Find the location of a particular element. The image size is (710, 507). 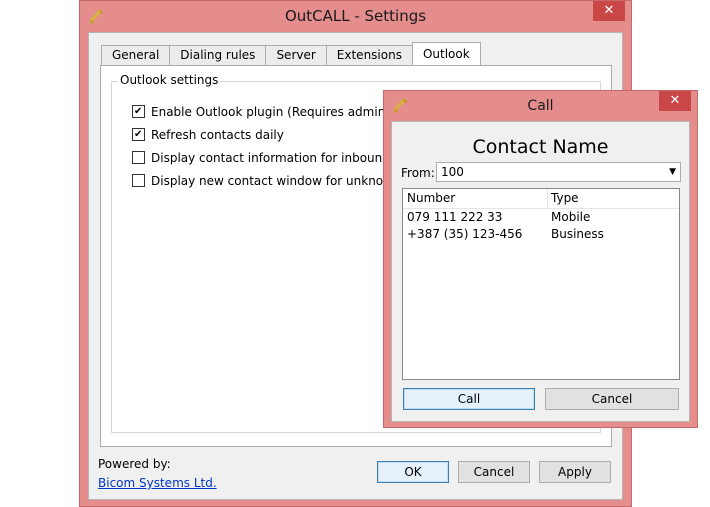

tab-extensions: Extensions is located at coordinates (369, 55).